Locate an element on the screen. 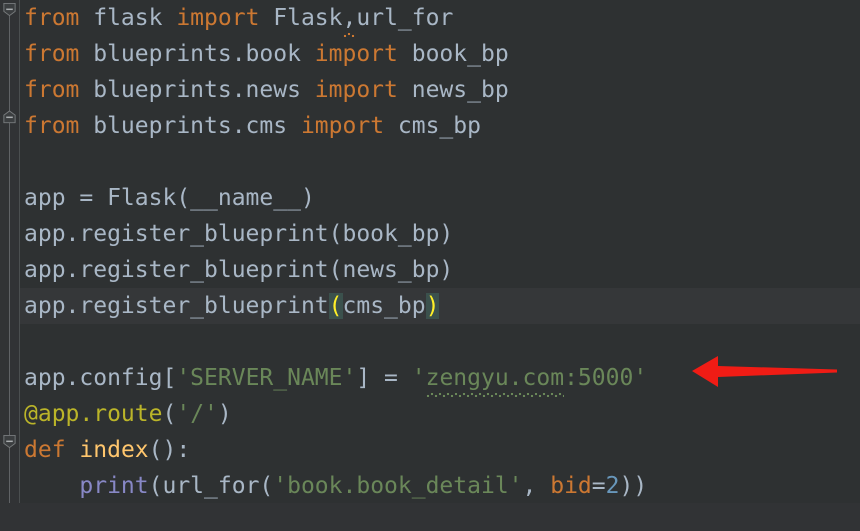  code-token: :5000' is located at coordinates (606, 378).